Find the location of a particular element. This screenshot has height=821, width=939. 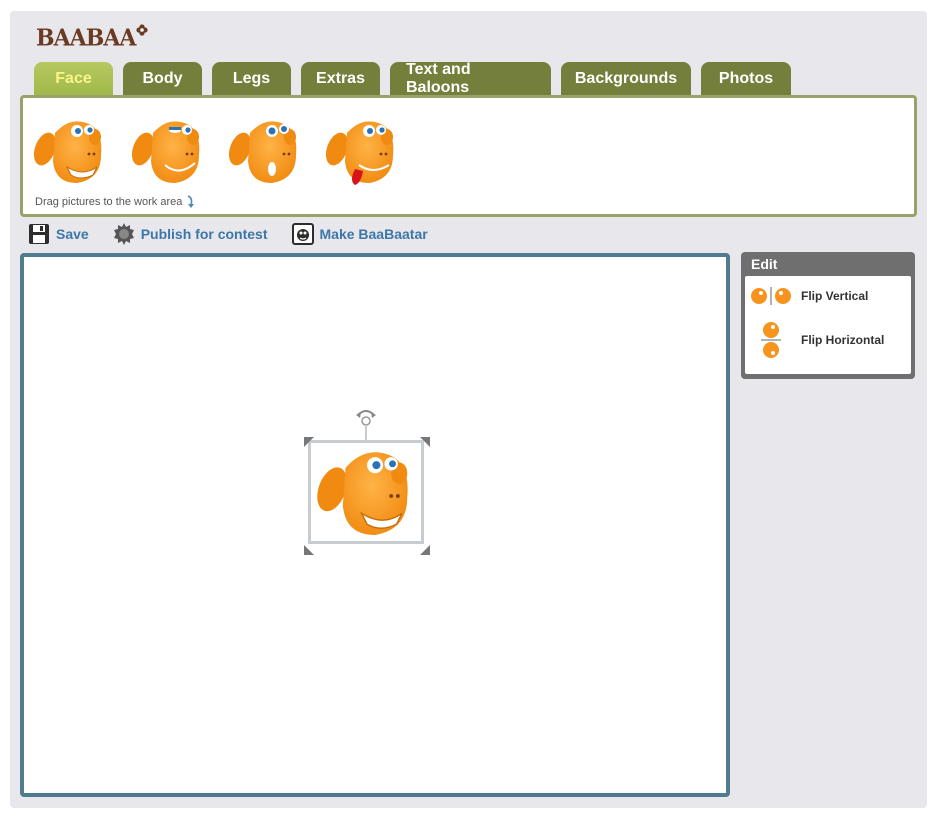

flip-horizontal-button: Flip Horizontal is located at coordinates (816, 340).